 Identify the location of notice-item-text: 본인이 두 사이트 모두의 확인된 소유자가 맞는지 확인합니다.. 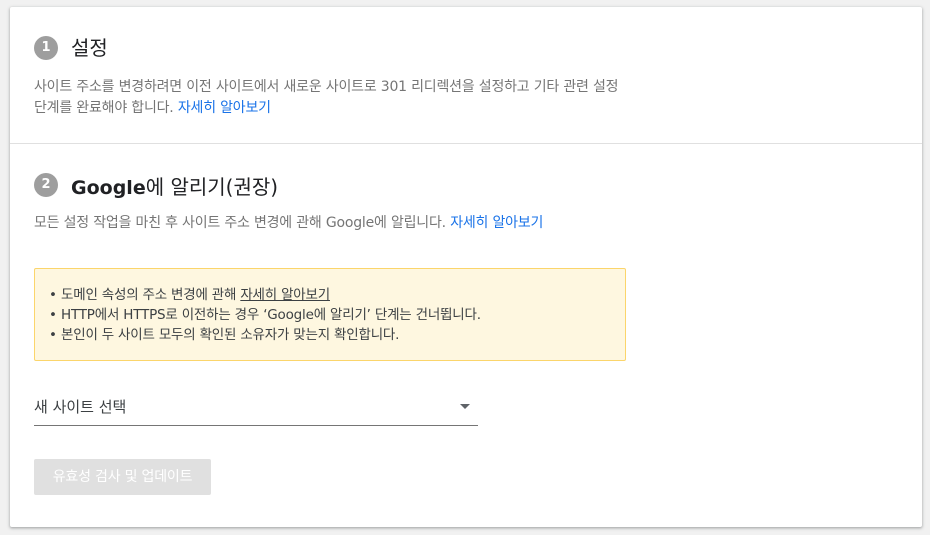
(230, 335).